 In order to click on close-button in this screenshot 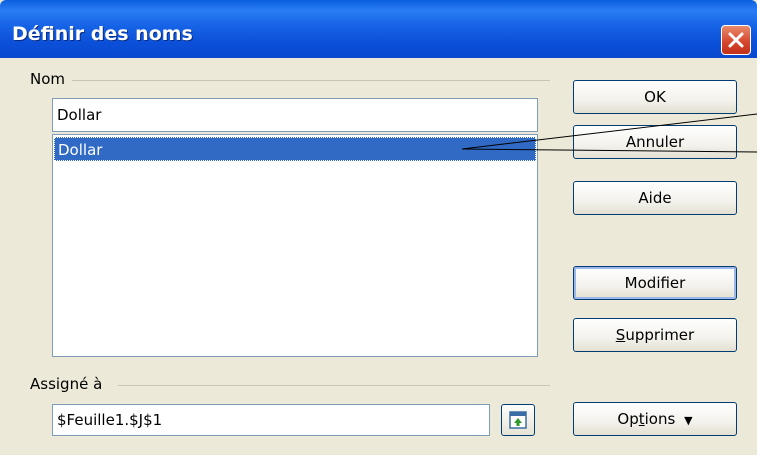, I will do `click(736, 40)`.